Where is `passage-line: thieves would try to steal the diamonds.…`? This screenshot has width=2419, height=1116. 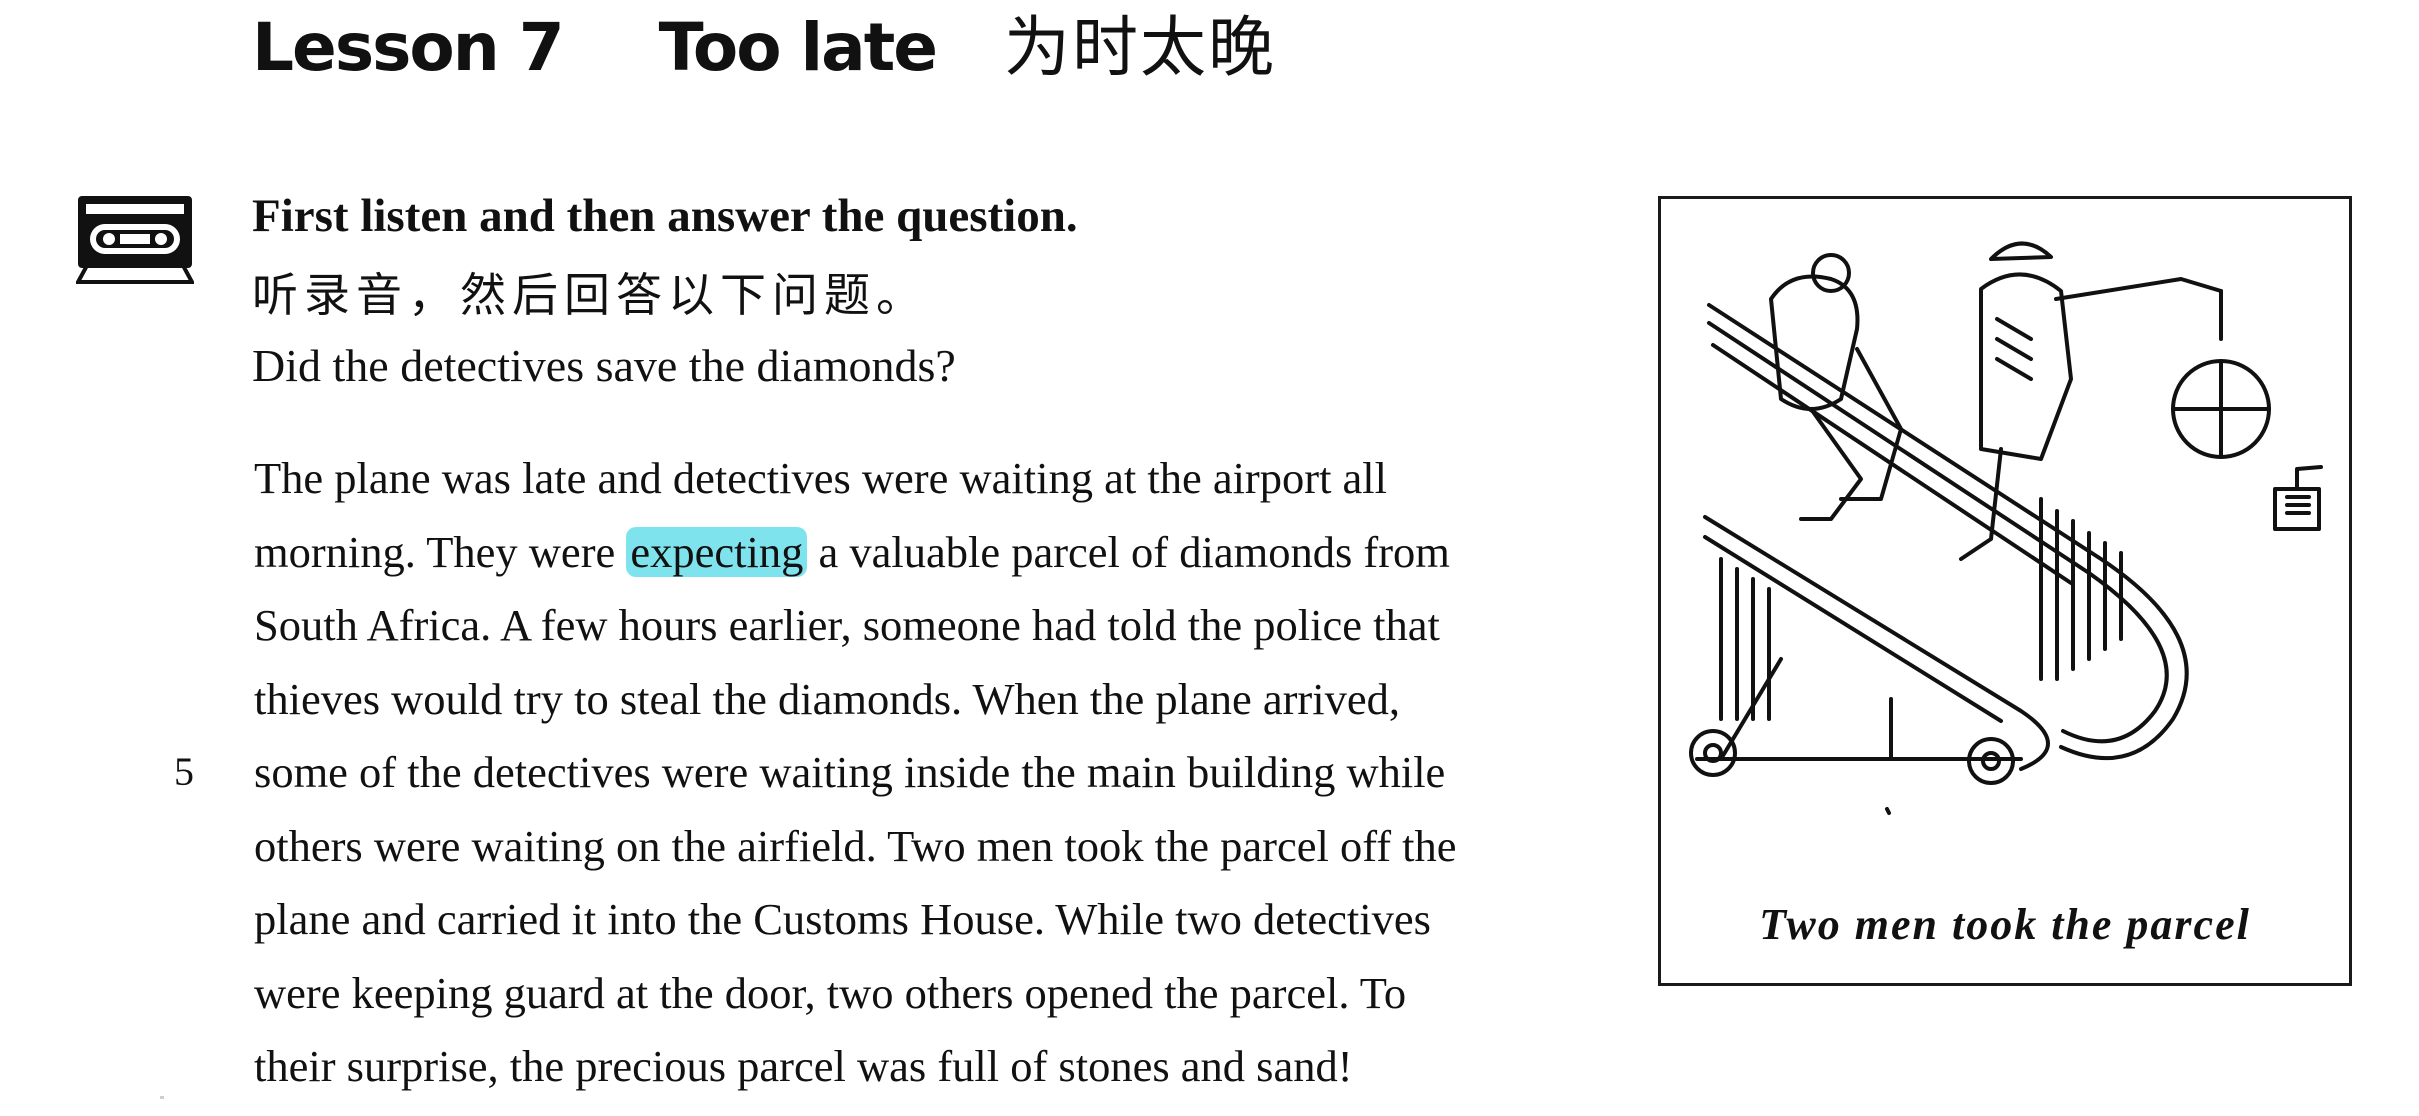 passage-line: thieves would try to steal the diamonds.… is located at coordinates (827, 698).